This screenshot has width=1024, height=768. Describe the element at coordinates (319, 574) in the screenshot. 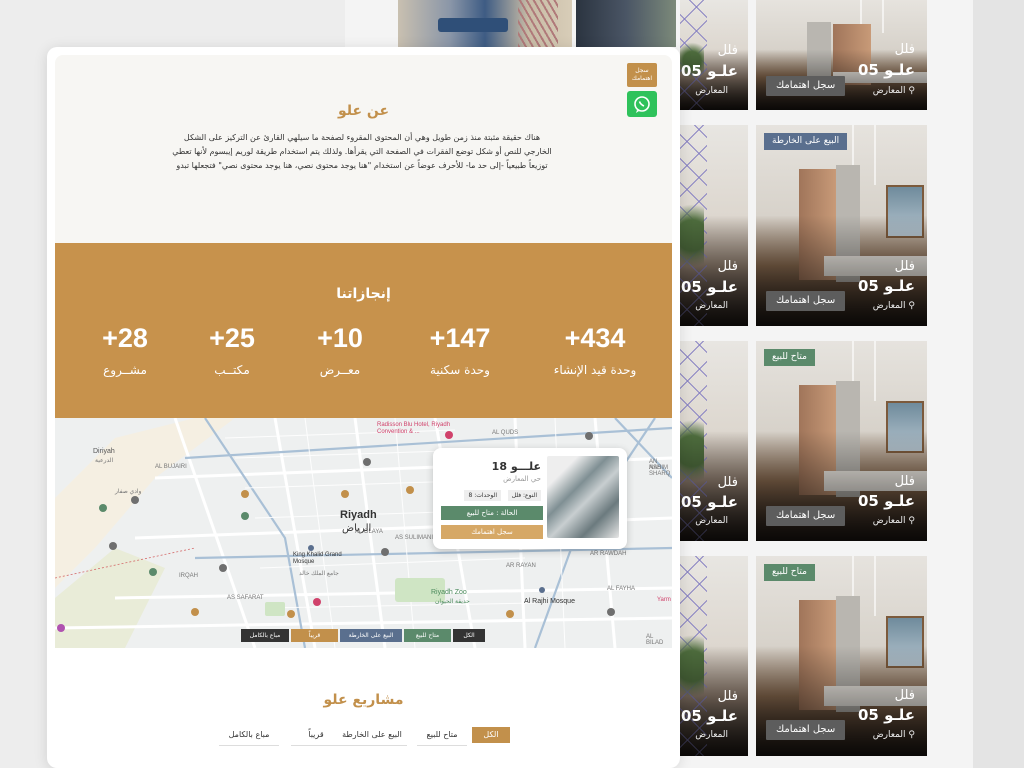

I see `map-label-mosque-ar: جامع الملك خالد` at that location.